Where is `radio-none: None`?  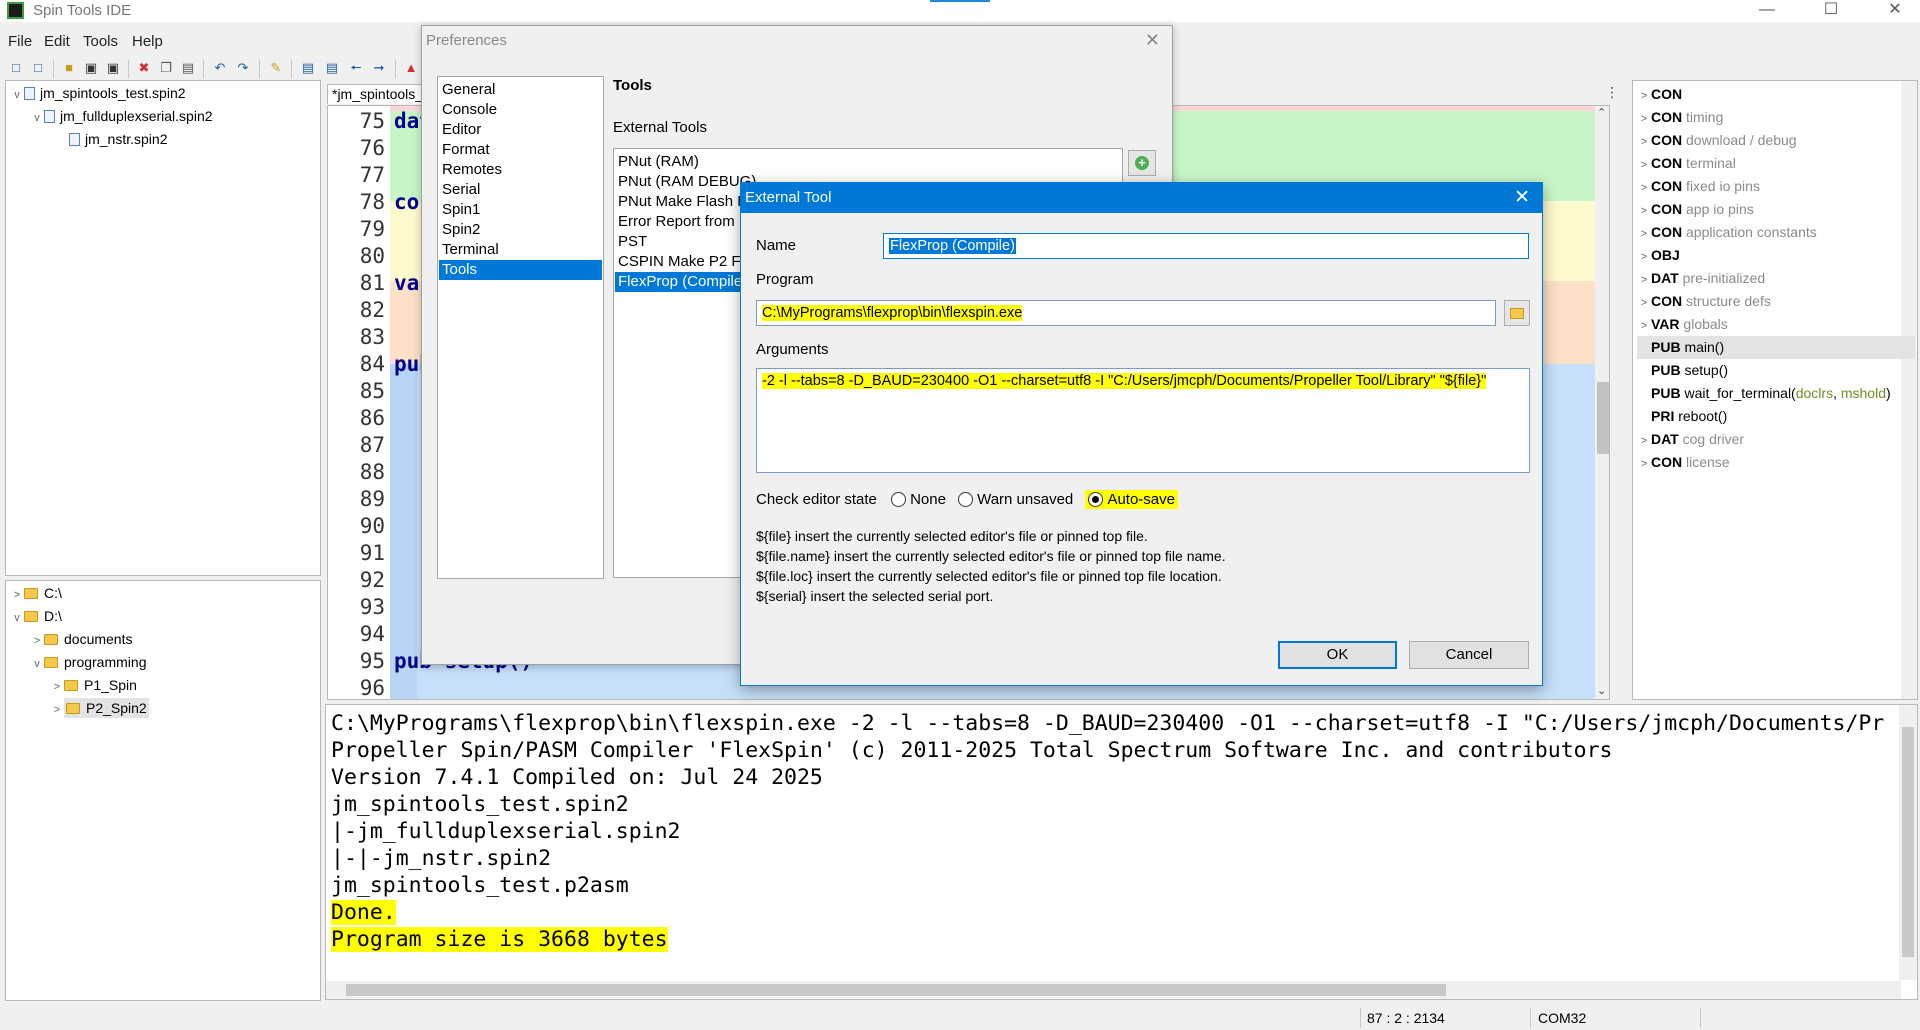 radio-none: None is located at coordinates (918, 499).